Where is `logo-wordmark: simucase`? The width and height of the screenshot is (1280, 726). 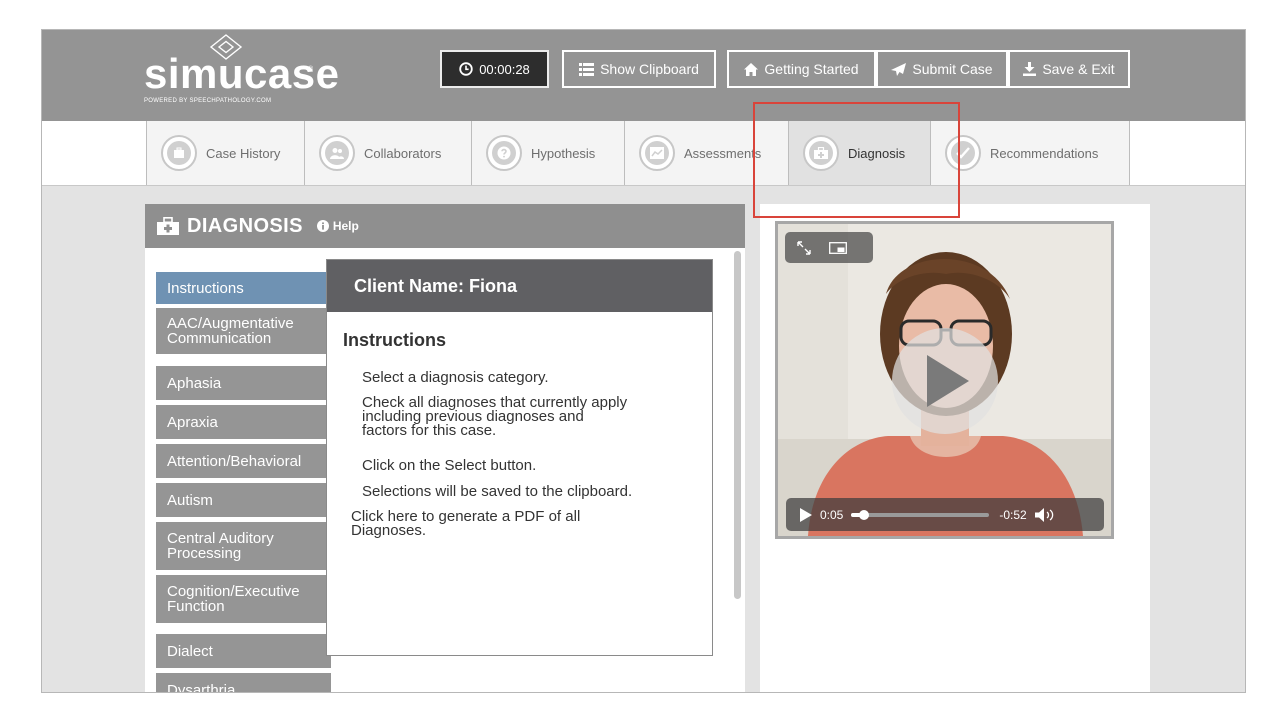 logo-wordmark: simucase is located at coordinates (242, 73).